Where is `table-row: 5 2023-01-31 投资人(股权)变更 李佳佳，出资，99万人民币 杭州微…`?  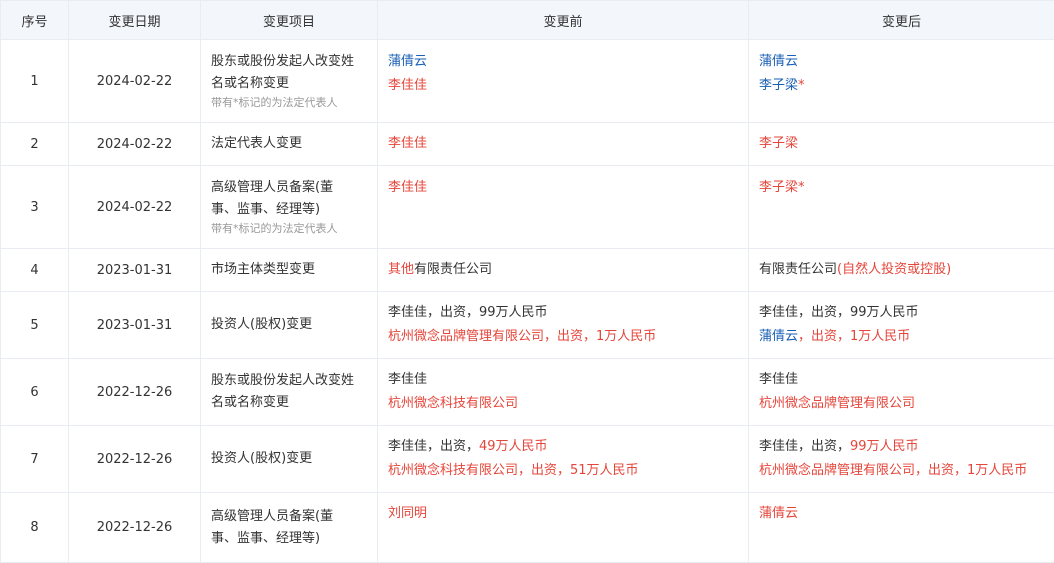 table-row: 5 2023-01-31 投资人(股权)变更 李佳佳，出资，99万人民币 杭州微… is located at coordinates (527, 325).